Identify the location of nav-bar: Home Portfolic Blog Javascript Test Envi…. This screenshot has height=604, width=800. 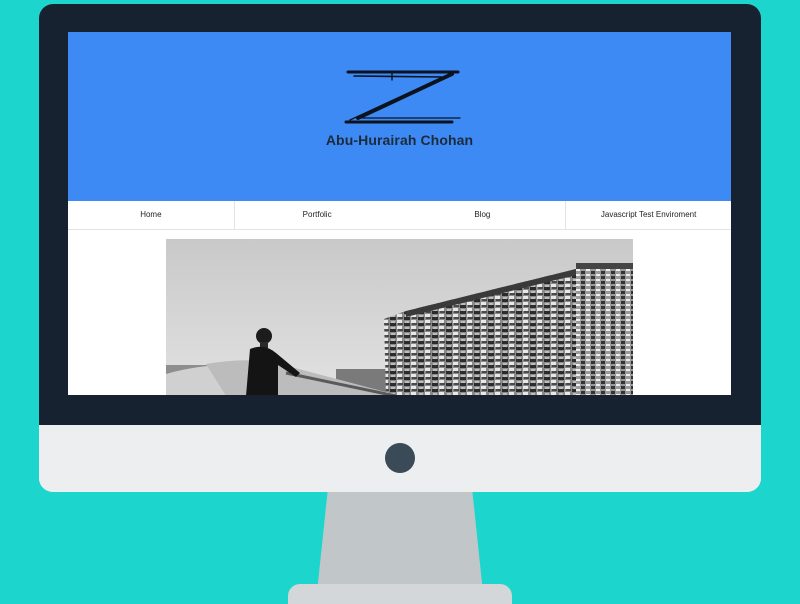
(399, 215).